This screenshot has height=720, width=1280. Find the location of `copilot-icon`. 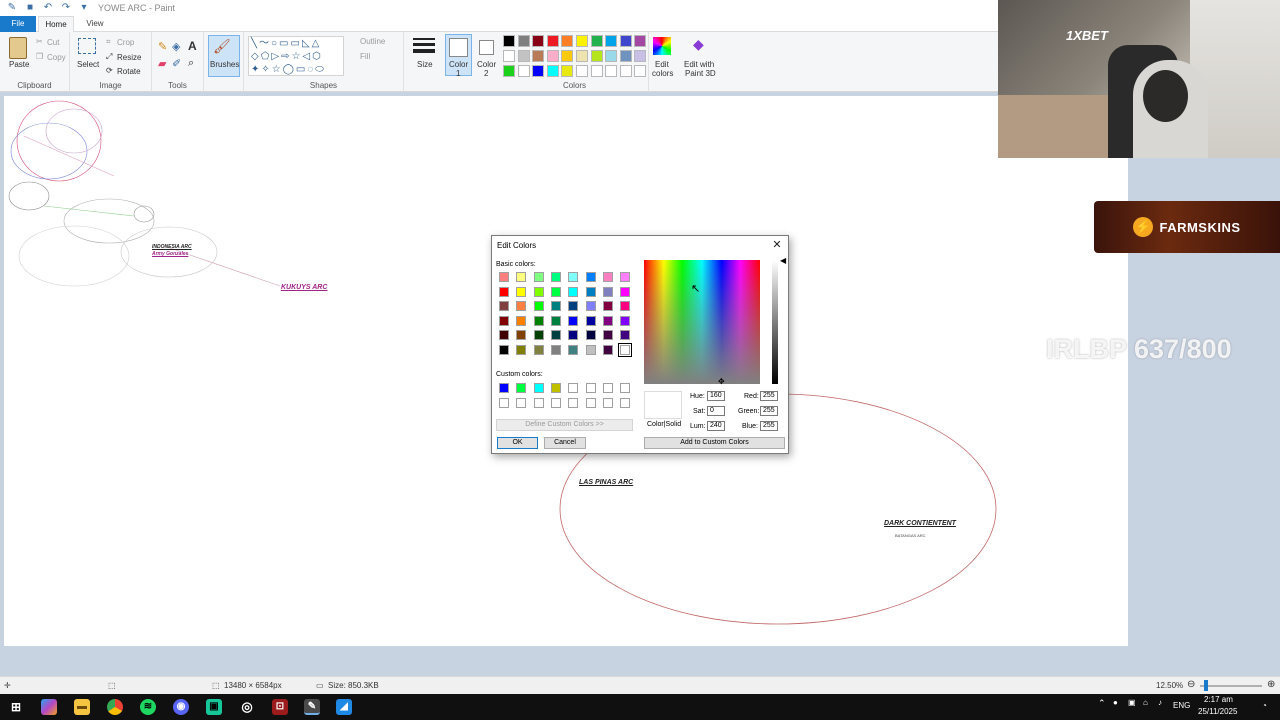

copilot-icon is located at coordinates (49, 707).